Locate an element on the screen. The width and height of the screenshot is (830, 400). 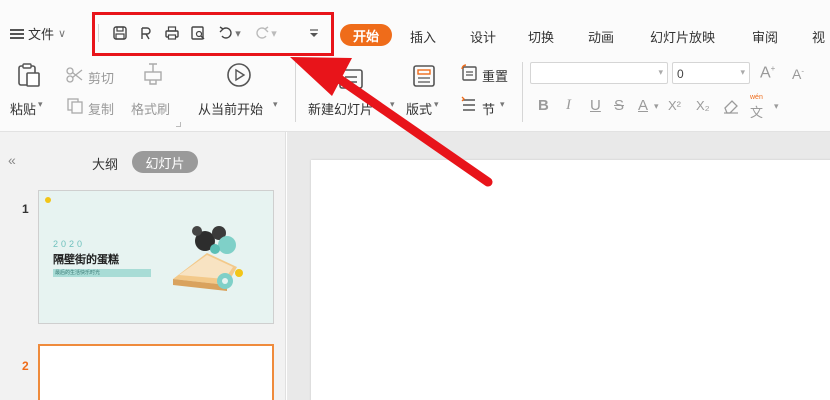
hamburger-icon is located at coordinates (17, 33).